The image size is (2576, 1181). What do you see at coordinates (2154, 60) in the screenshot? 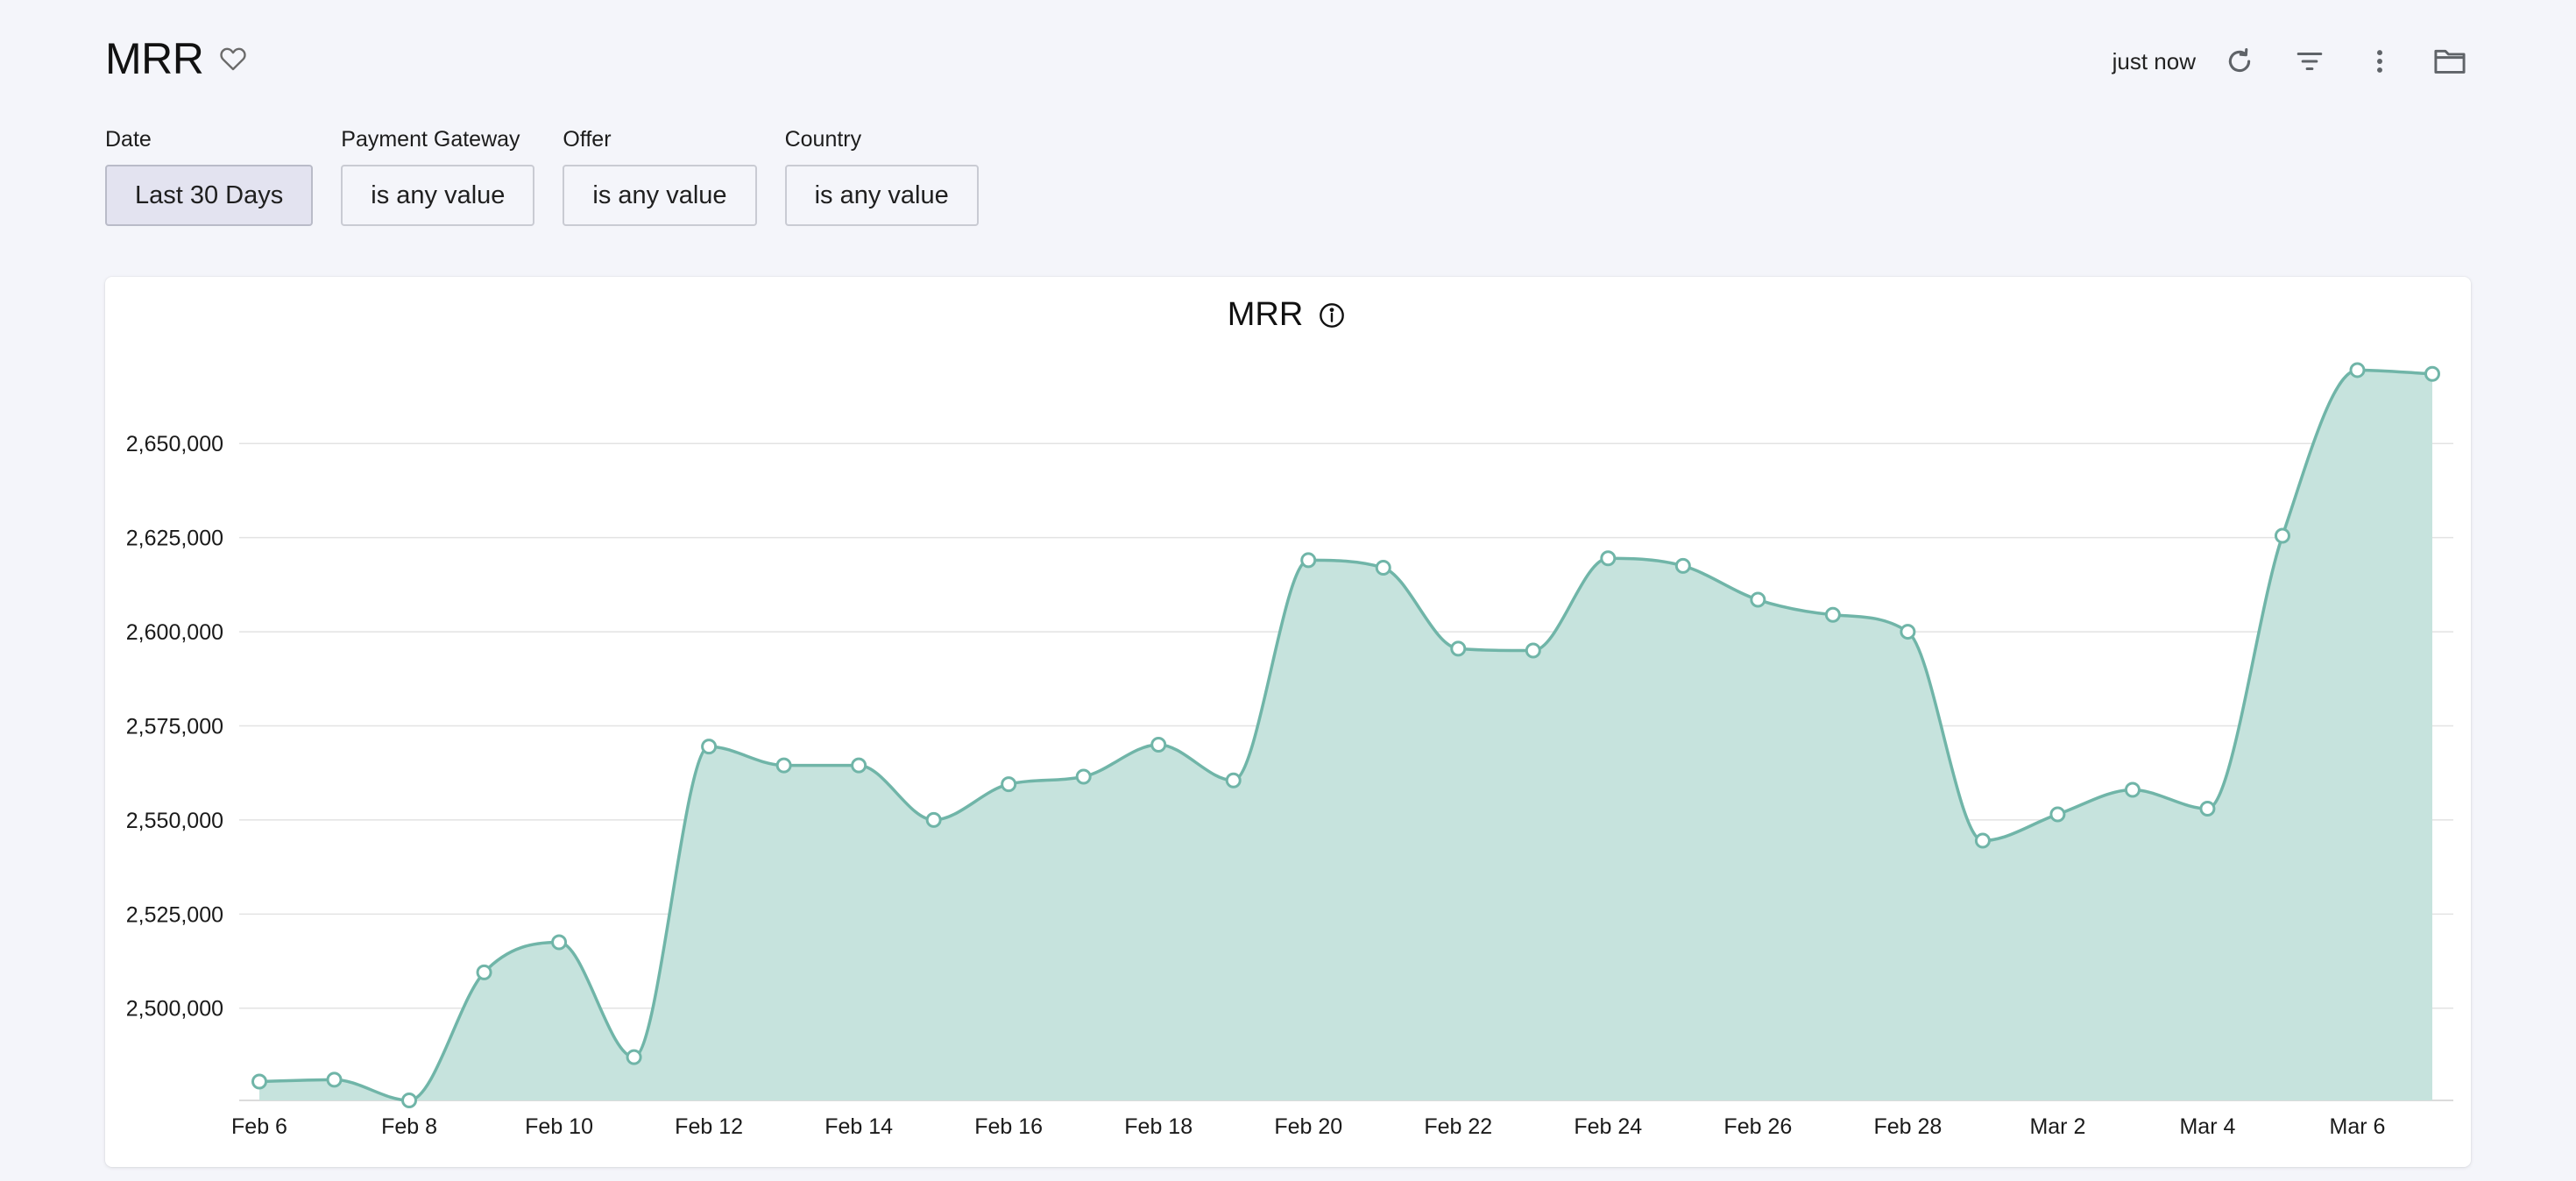
I see `last-updated-text: just now` at bounding box center [2154, 60].